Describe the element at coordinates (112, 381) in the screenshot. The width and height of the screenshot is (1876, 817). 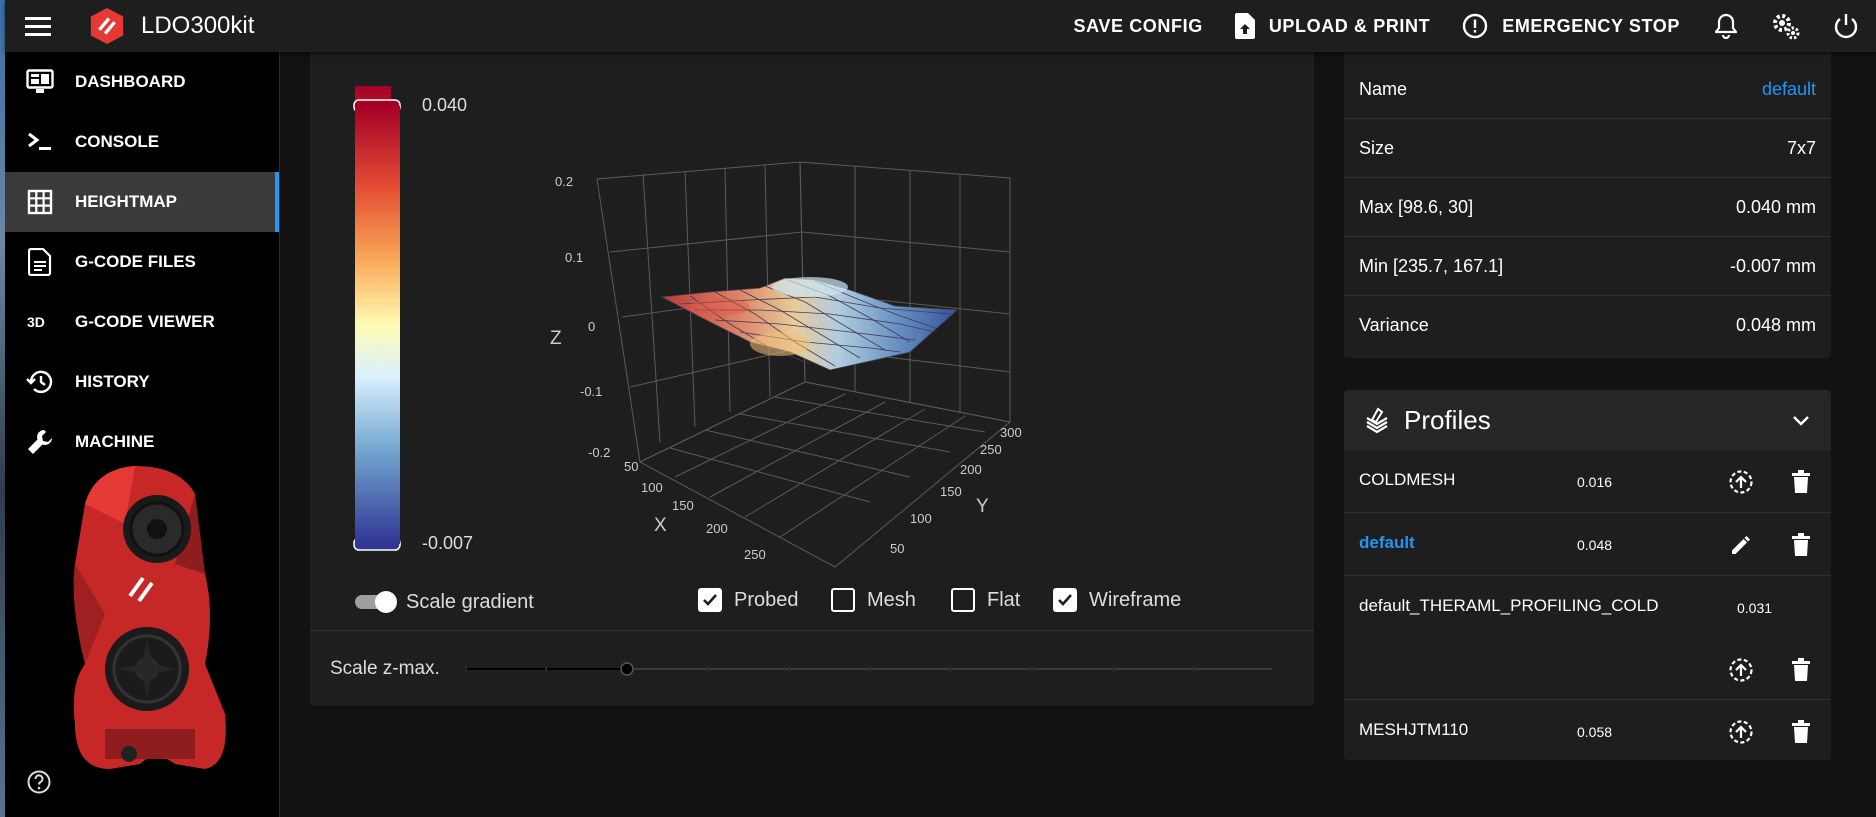
I see `sidebar-item-label: HISTORY` at that location.